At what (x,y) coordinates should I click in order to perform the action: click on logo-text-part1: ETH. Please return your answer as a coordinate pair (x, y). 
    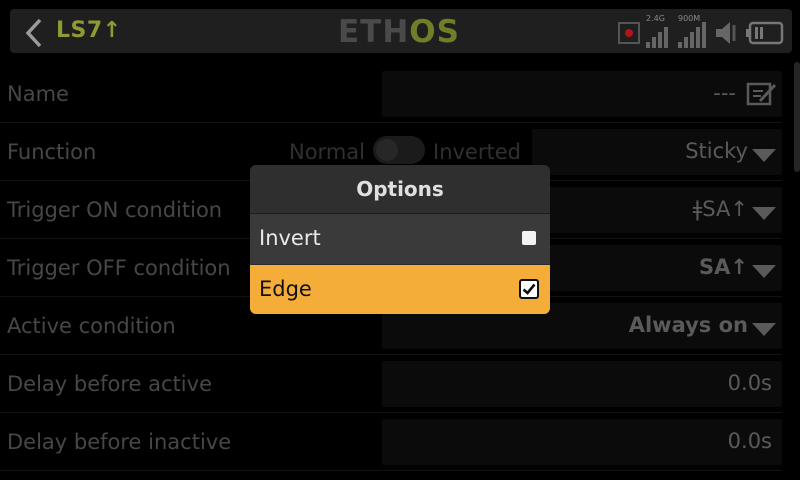
    Looking at the image, I should click on (374, 32).